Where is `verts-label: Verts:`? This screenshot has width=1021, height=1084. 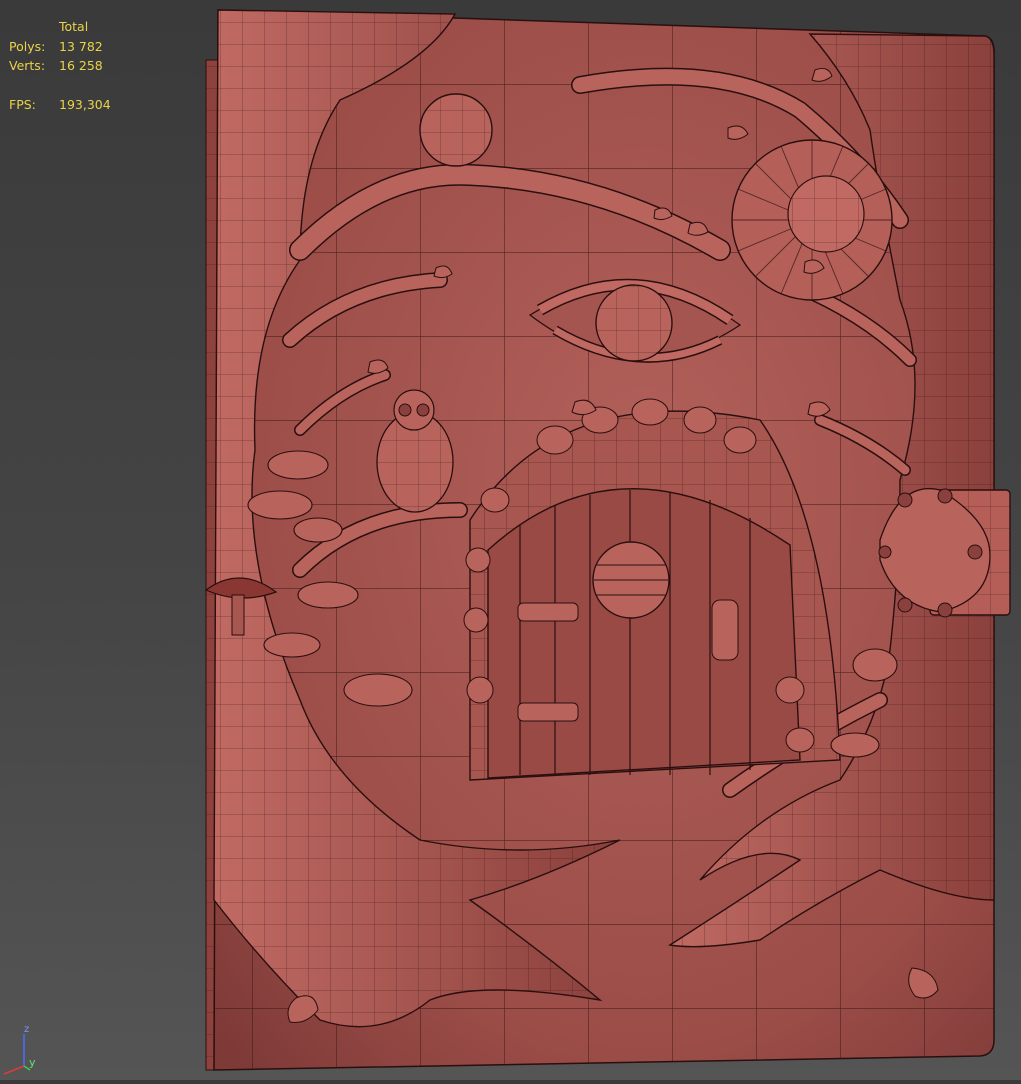
verts-label: Verts: is located at coordinates (27, 65).